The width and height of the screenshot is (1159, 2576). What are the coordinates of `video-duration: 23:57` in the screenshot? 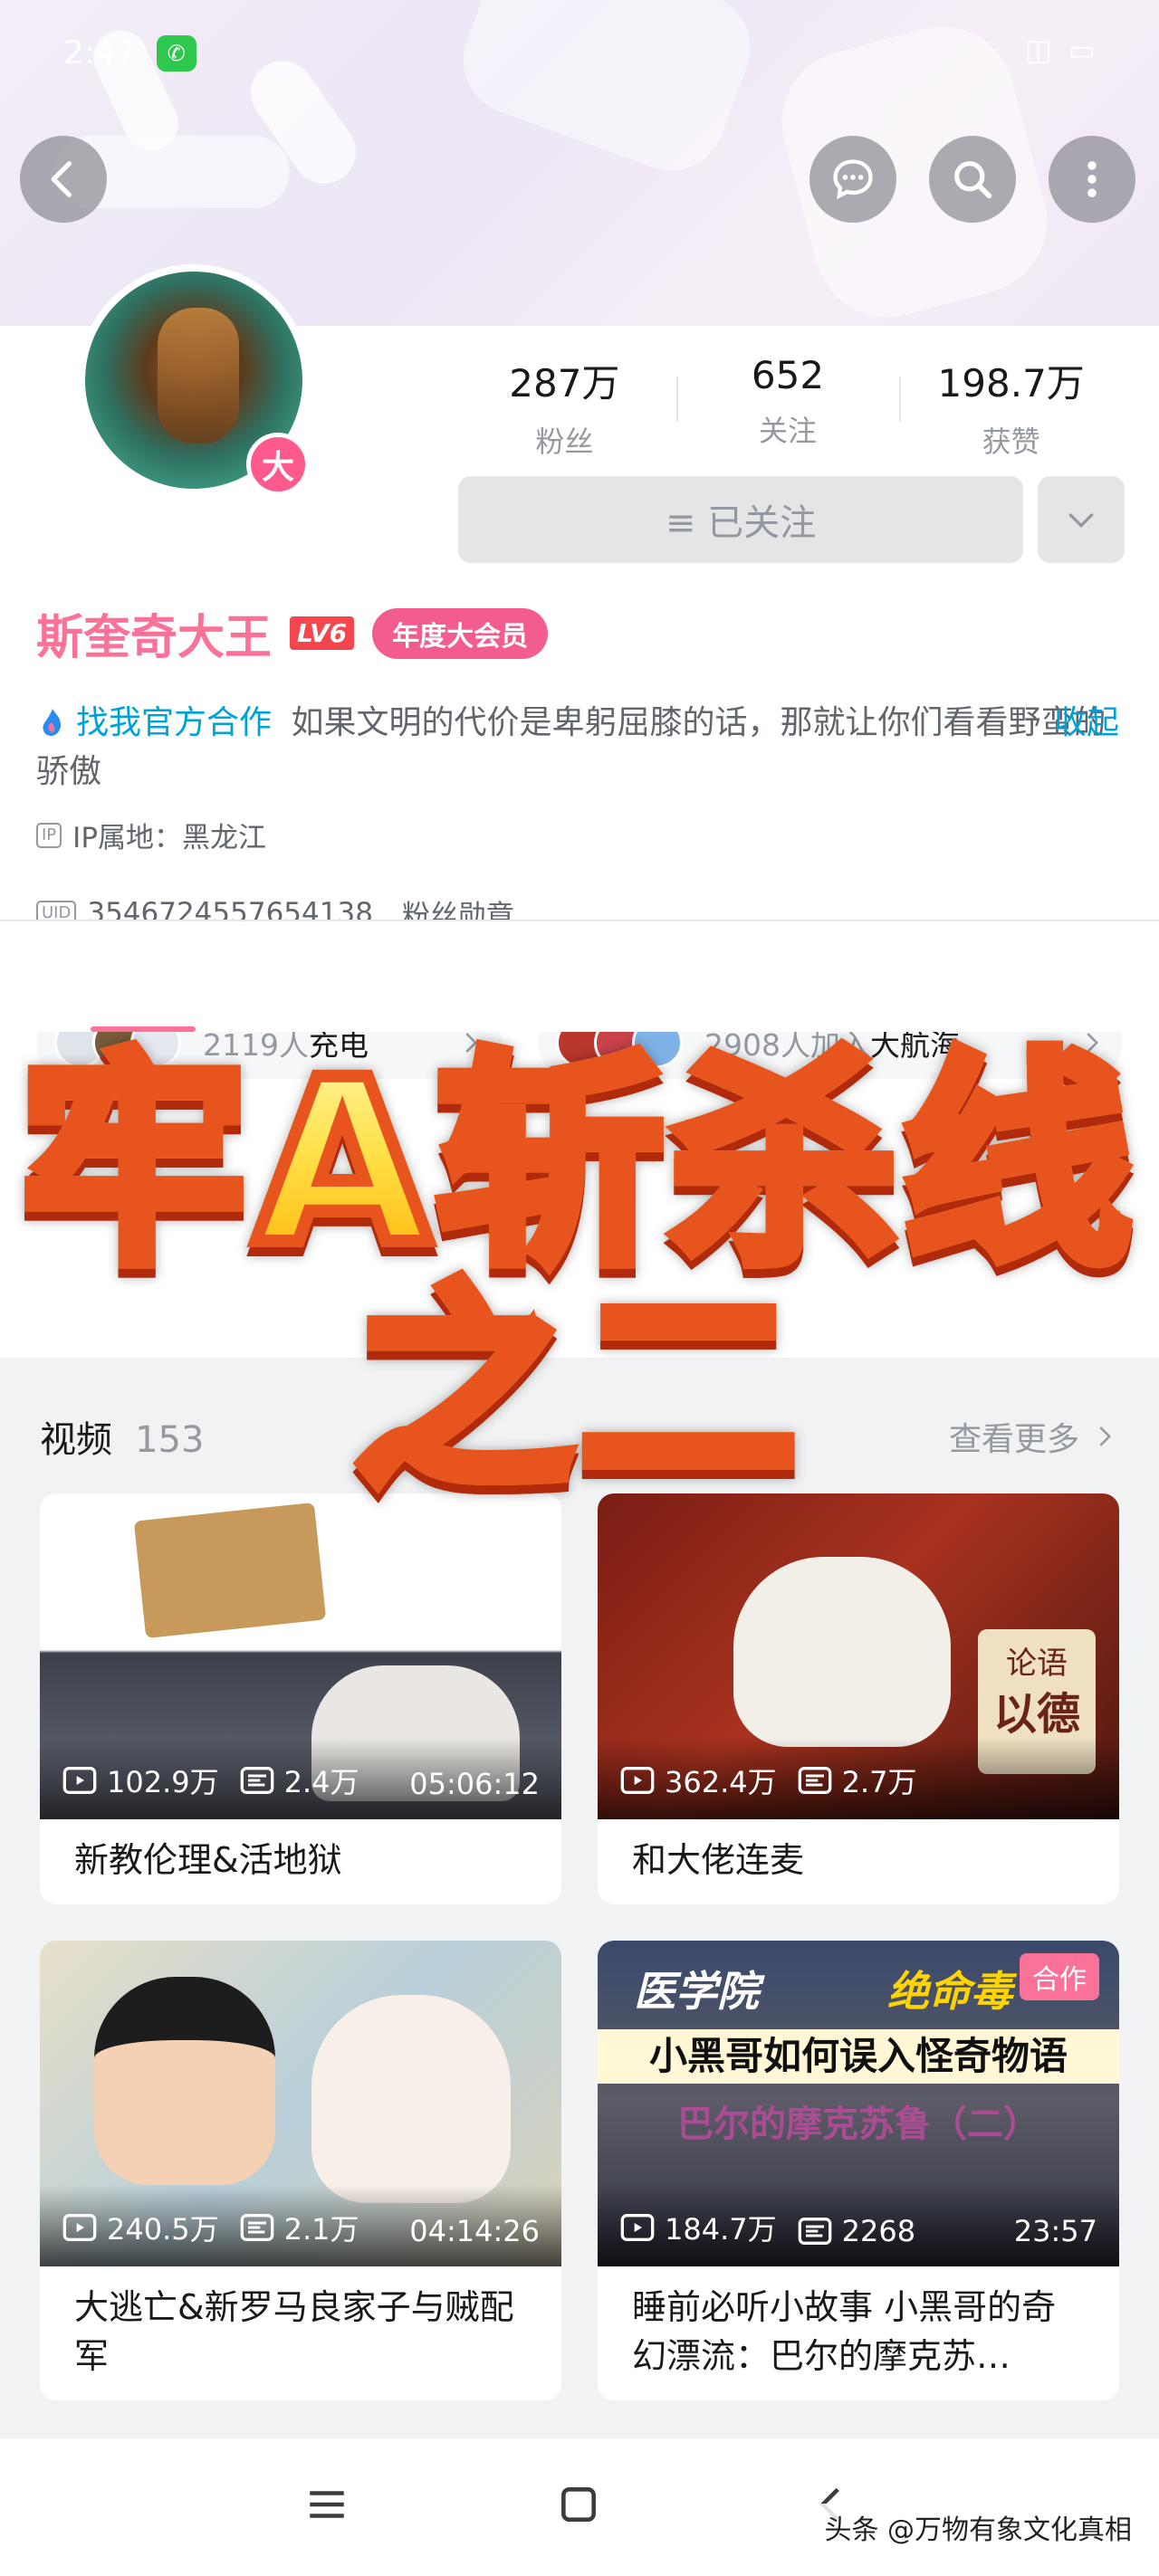 It's located at (1055, 2231).